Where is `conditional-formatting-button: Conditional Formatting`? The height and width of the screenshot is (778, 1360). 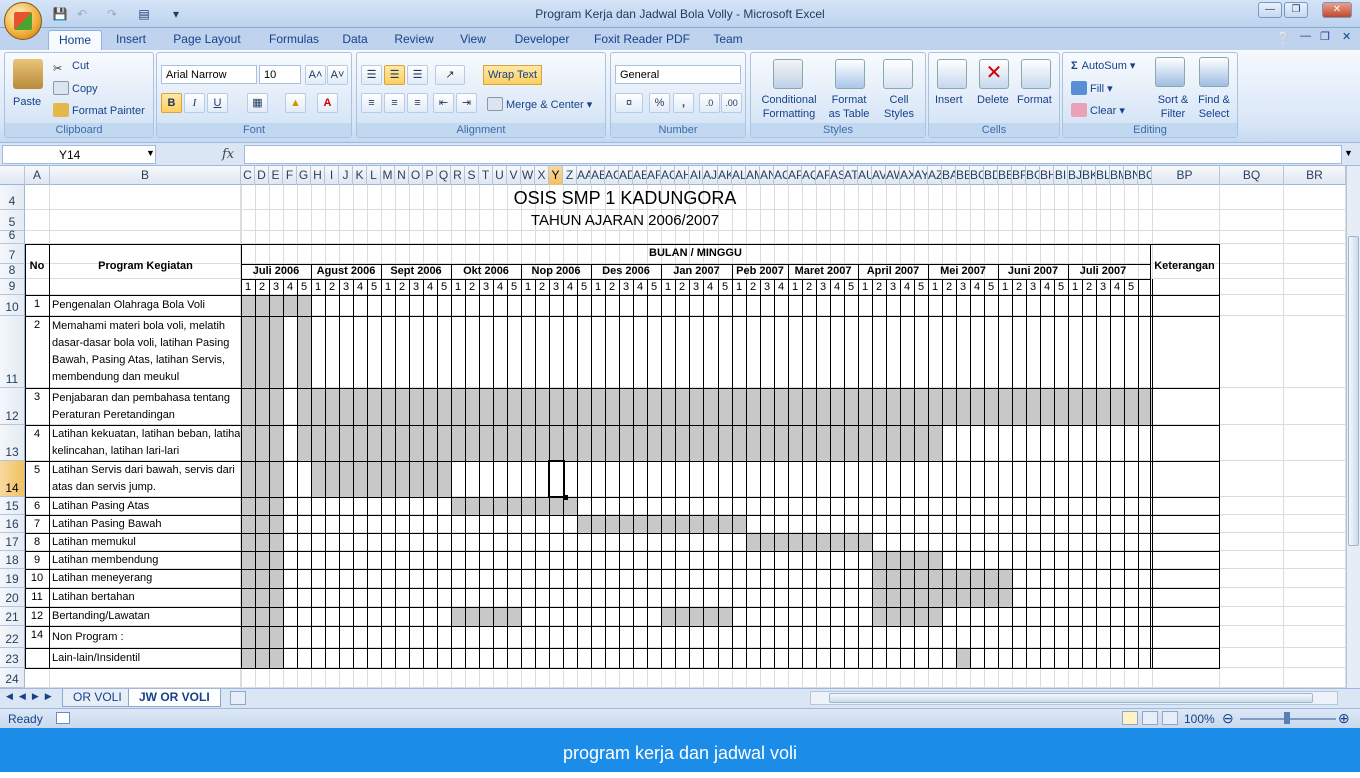 conditional-formatting-button: Conditional Formatting is located at coordinates (789, 107).